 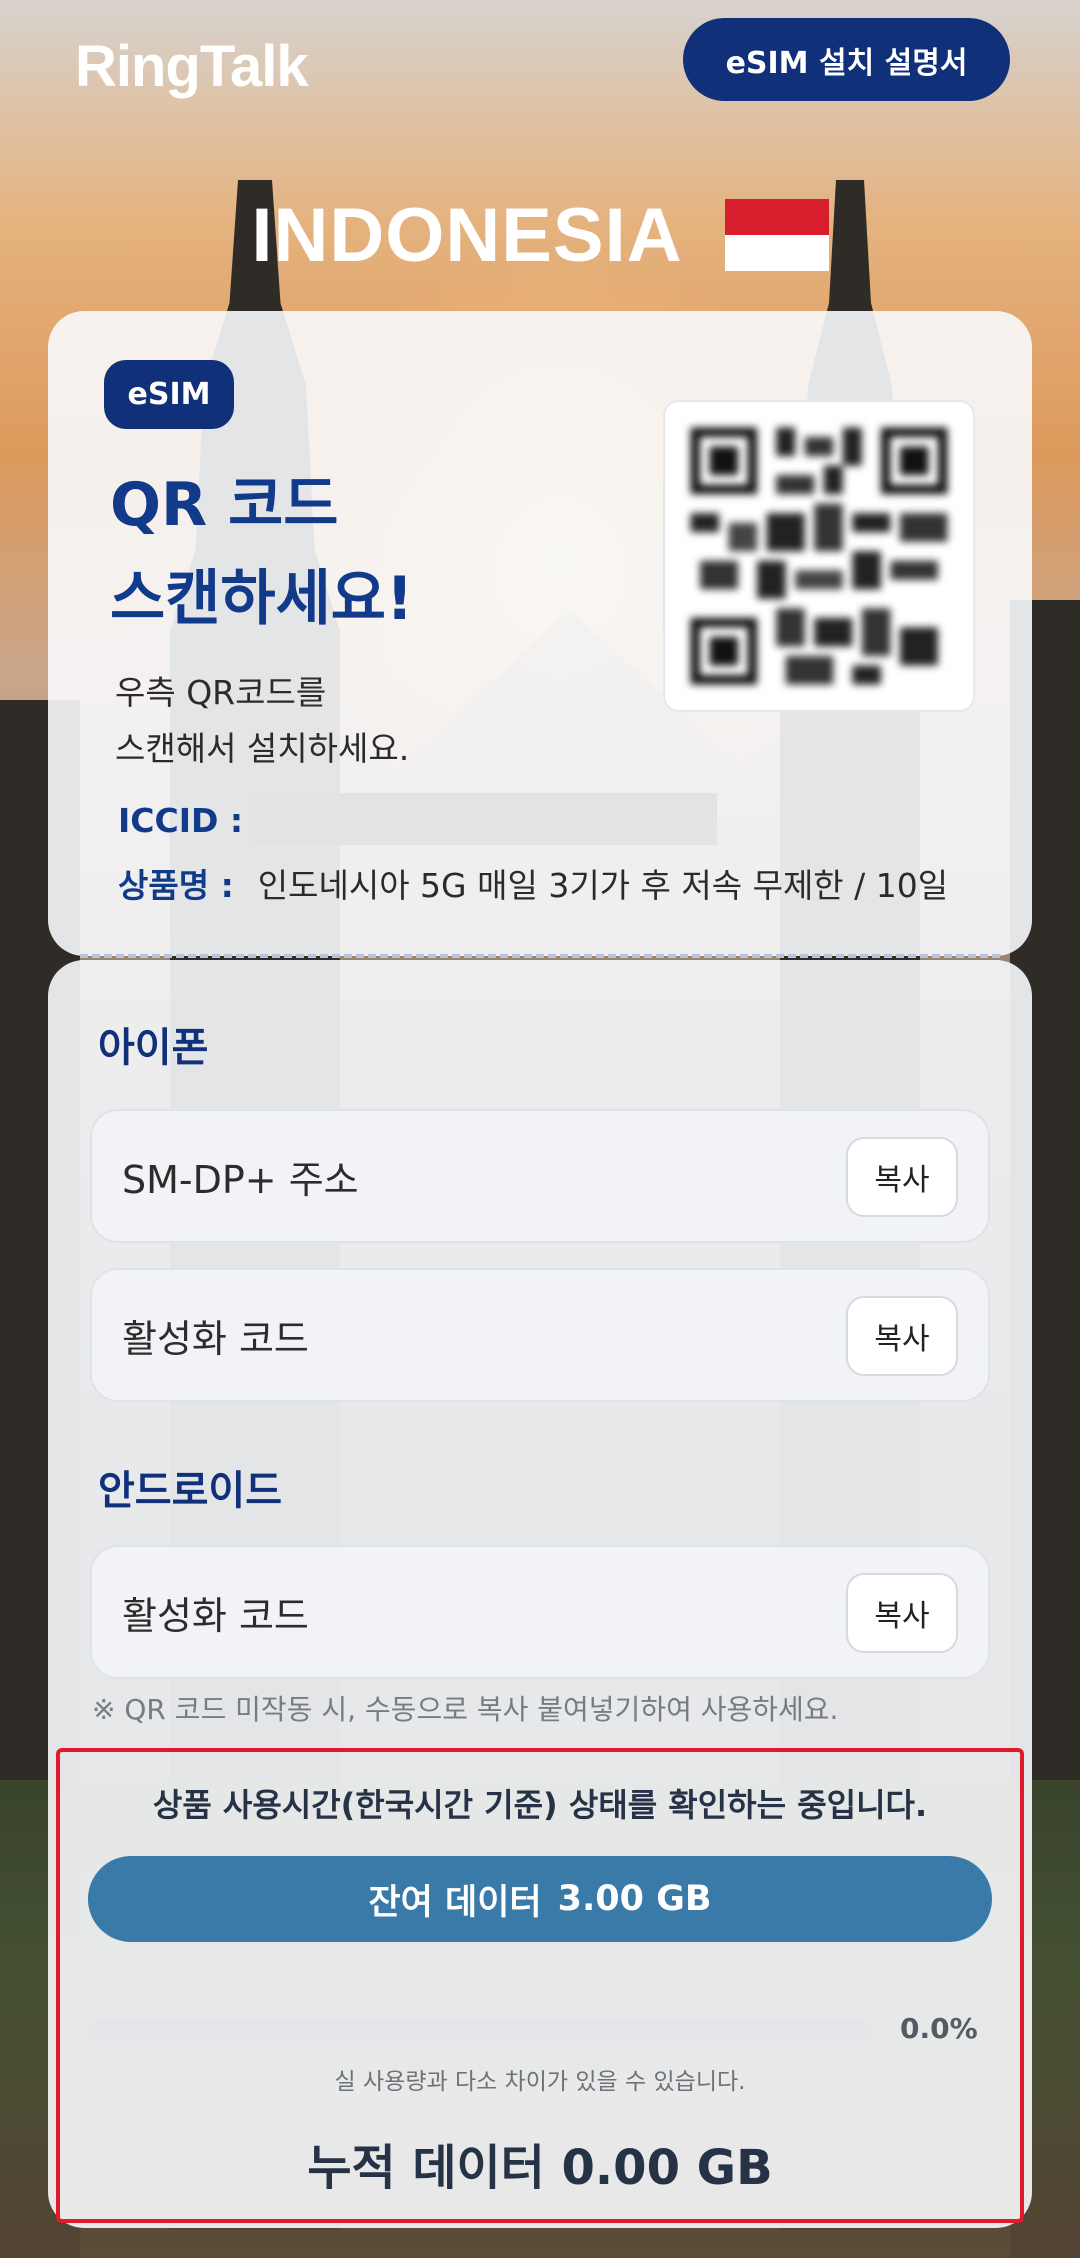 What do you see at coordinates (176, 885) in the screenshot?
I see `product-label: 상품명 :` at bounding box center [176, 885].